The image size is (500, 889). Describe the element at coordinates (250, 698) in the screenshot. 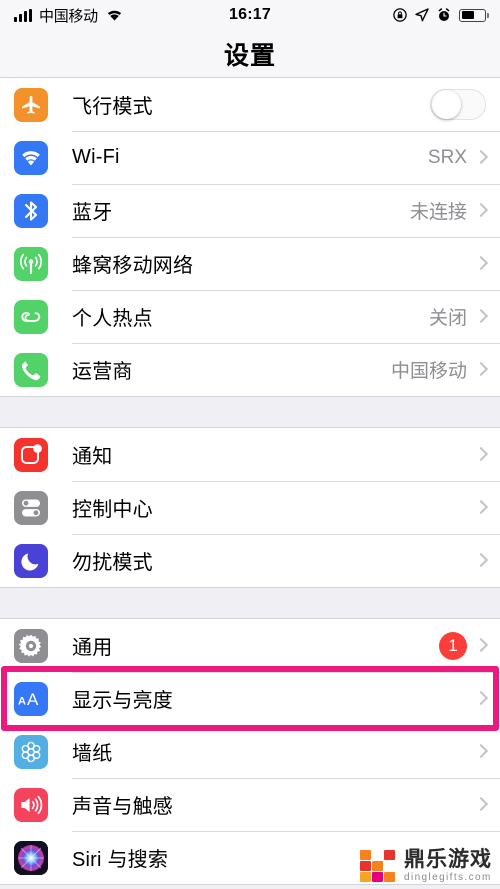

I see `settings-row-display: A A 显示与亮度` at that location.